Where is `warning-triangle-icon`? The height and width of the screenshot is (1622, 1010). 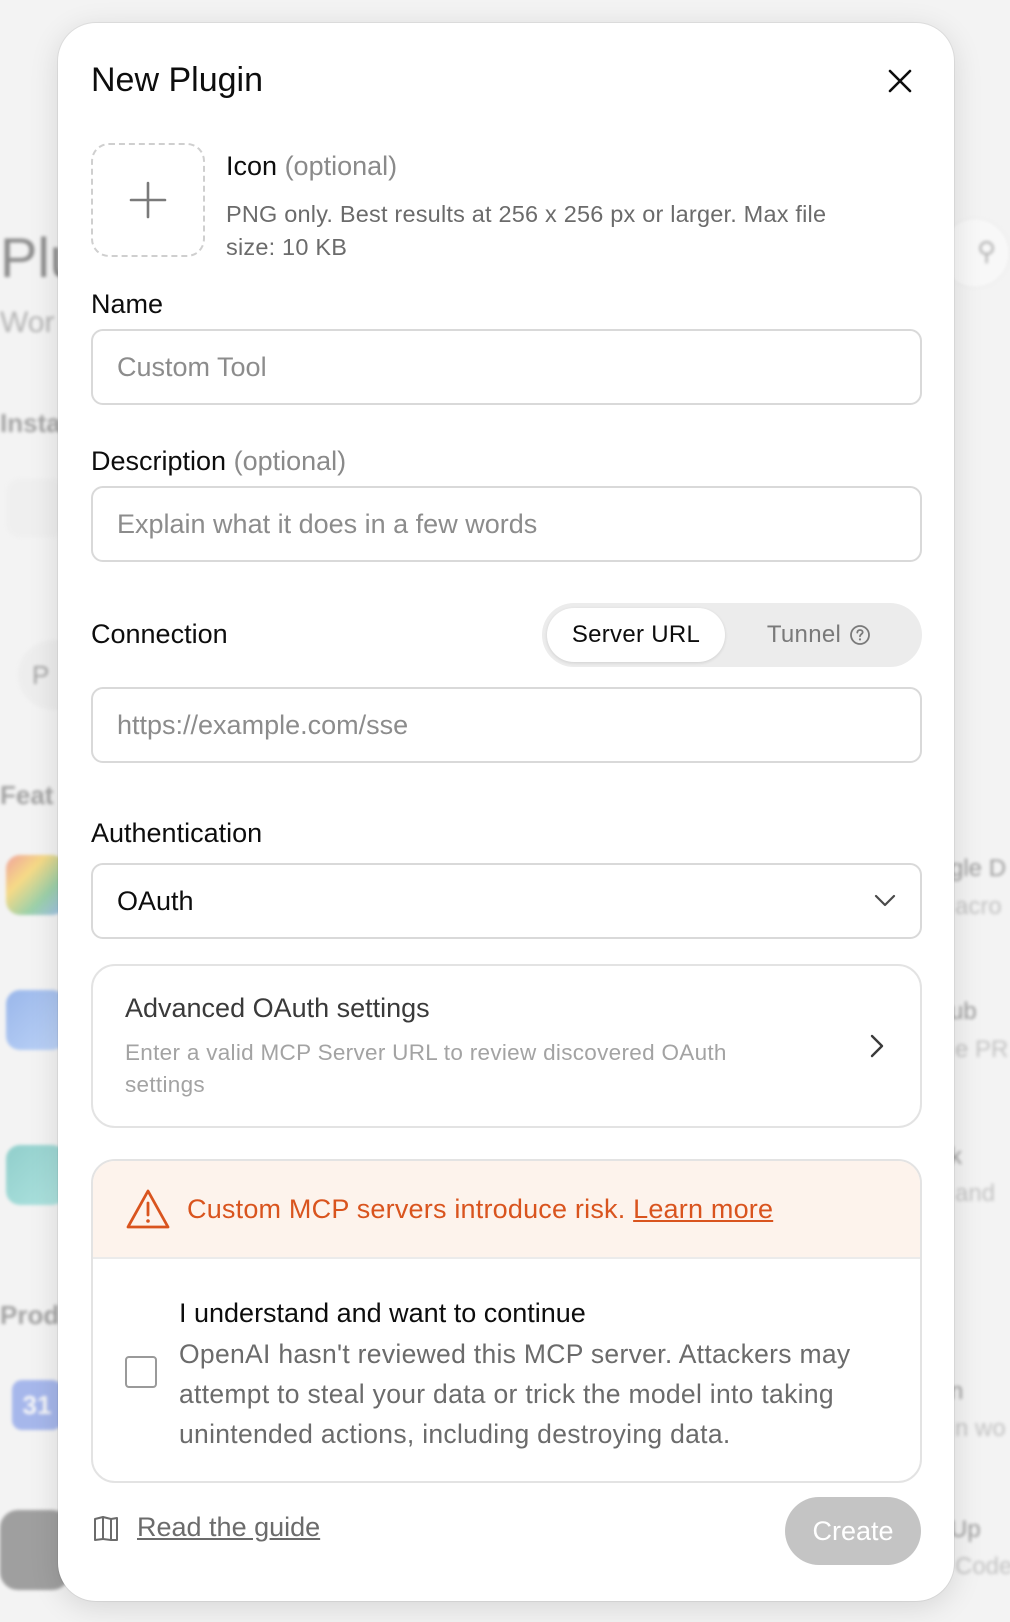
warning-triangle-icon is located at coordinates (148, 1209).